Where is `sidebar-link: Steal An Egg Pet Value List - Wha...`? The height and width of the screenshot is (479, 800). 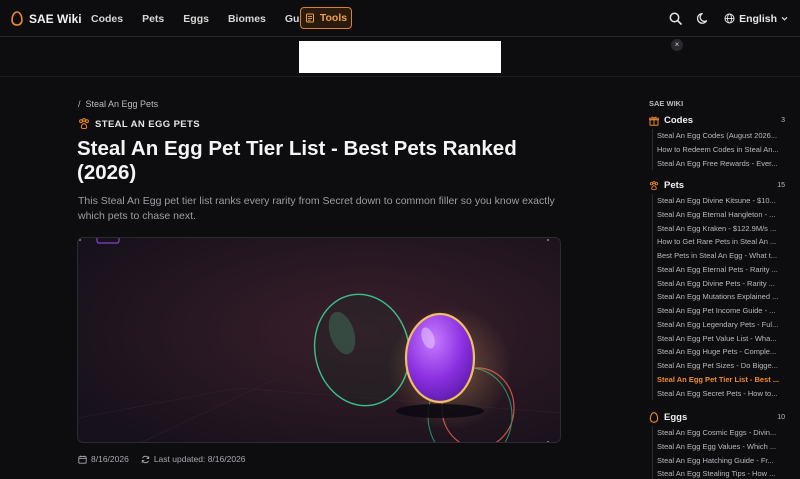 sidebar-link: Steal An Egg Pet Value List - Wha... is located at coordinates (719, 339).